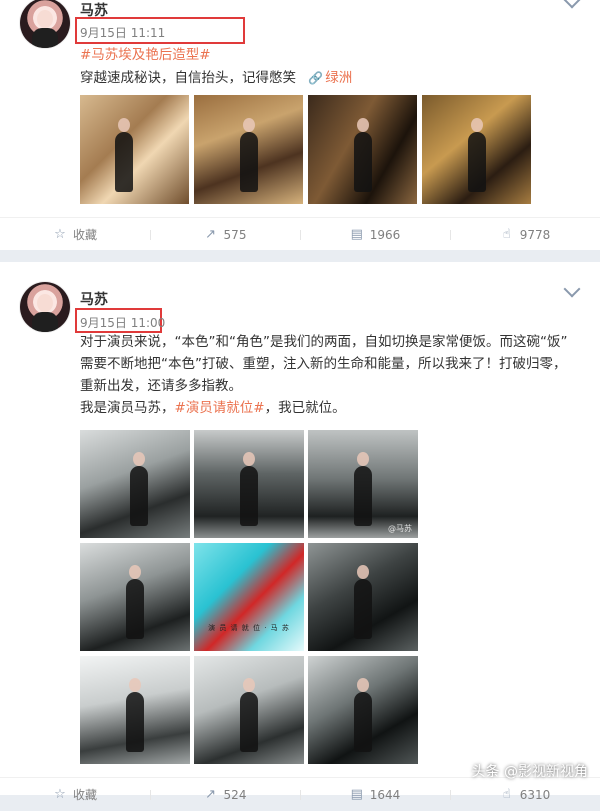 This screenshot has width=600, height=811. Describe the element at coordinates (220, 408) in the screenshot. I see `topic-hashtag: #演员请就位#` at that location.